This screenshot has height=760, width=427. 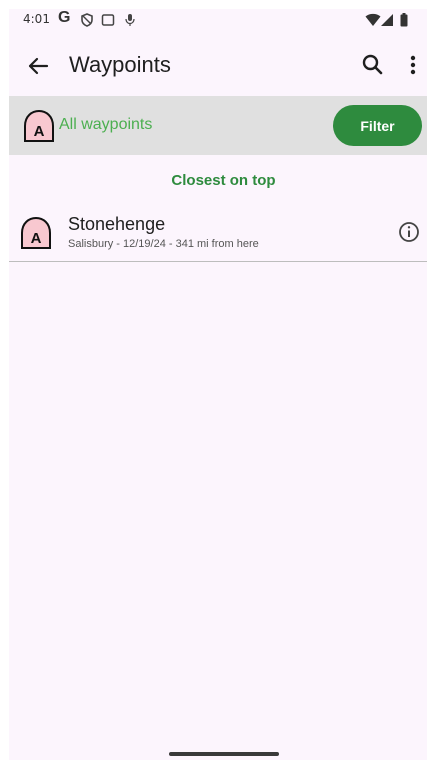 What do you see at coordinates (105, 125) in the screenshot?
I see `filter-label: All waypoints` at bounding box center [105, 125].